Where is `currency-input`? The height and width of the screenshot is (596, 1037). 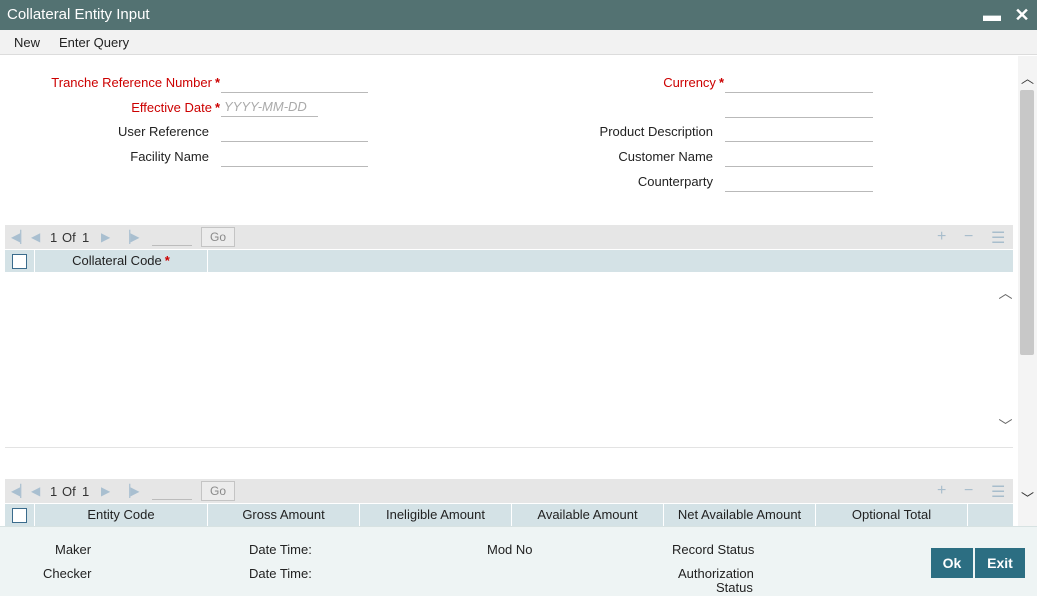 currency-input is located at coordinates (799, 83).